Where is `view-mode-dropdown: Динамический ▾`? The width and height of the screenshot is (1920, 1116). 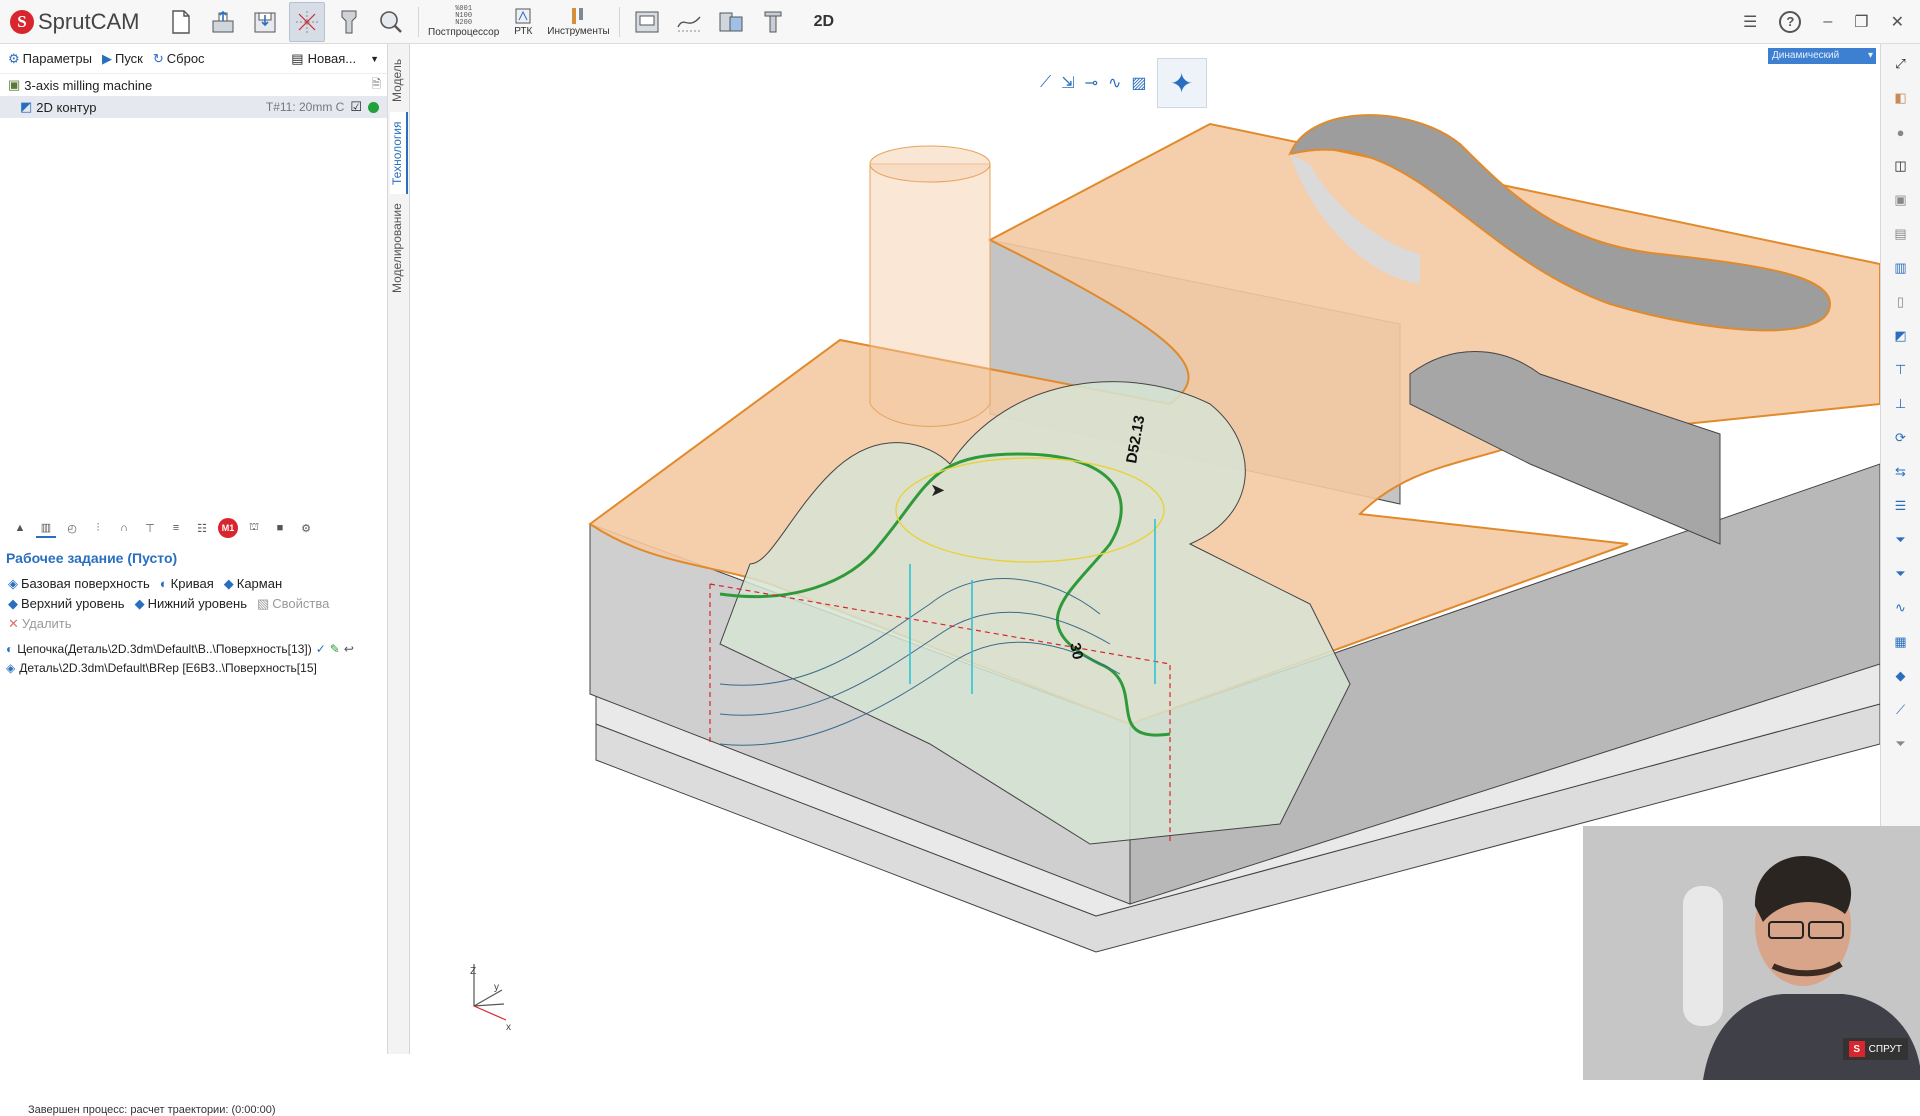 view-mode-dropdown: Динамический ▾ is located at coordinates (1822, 56).